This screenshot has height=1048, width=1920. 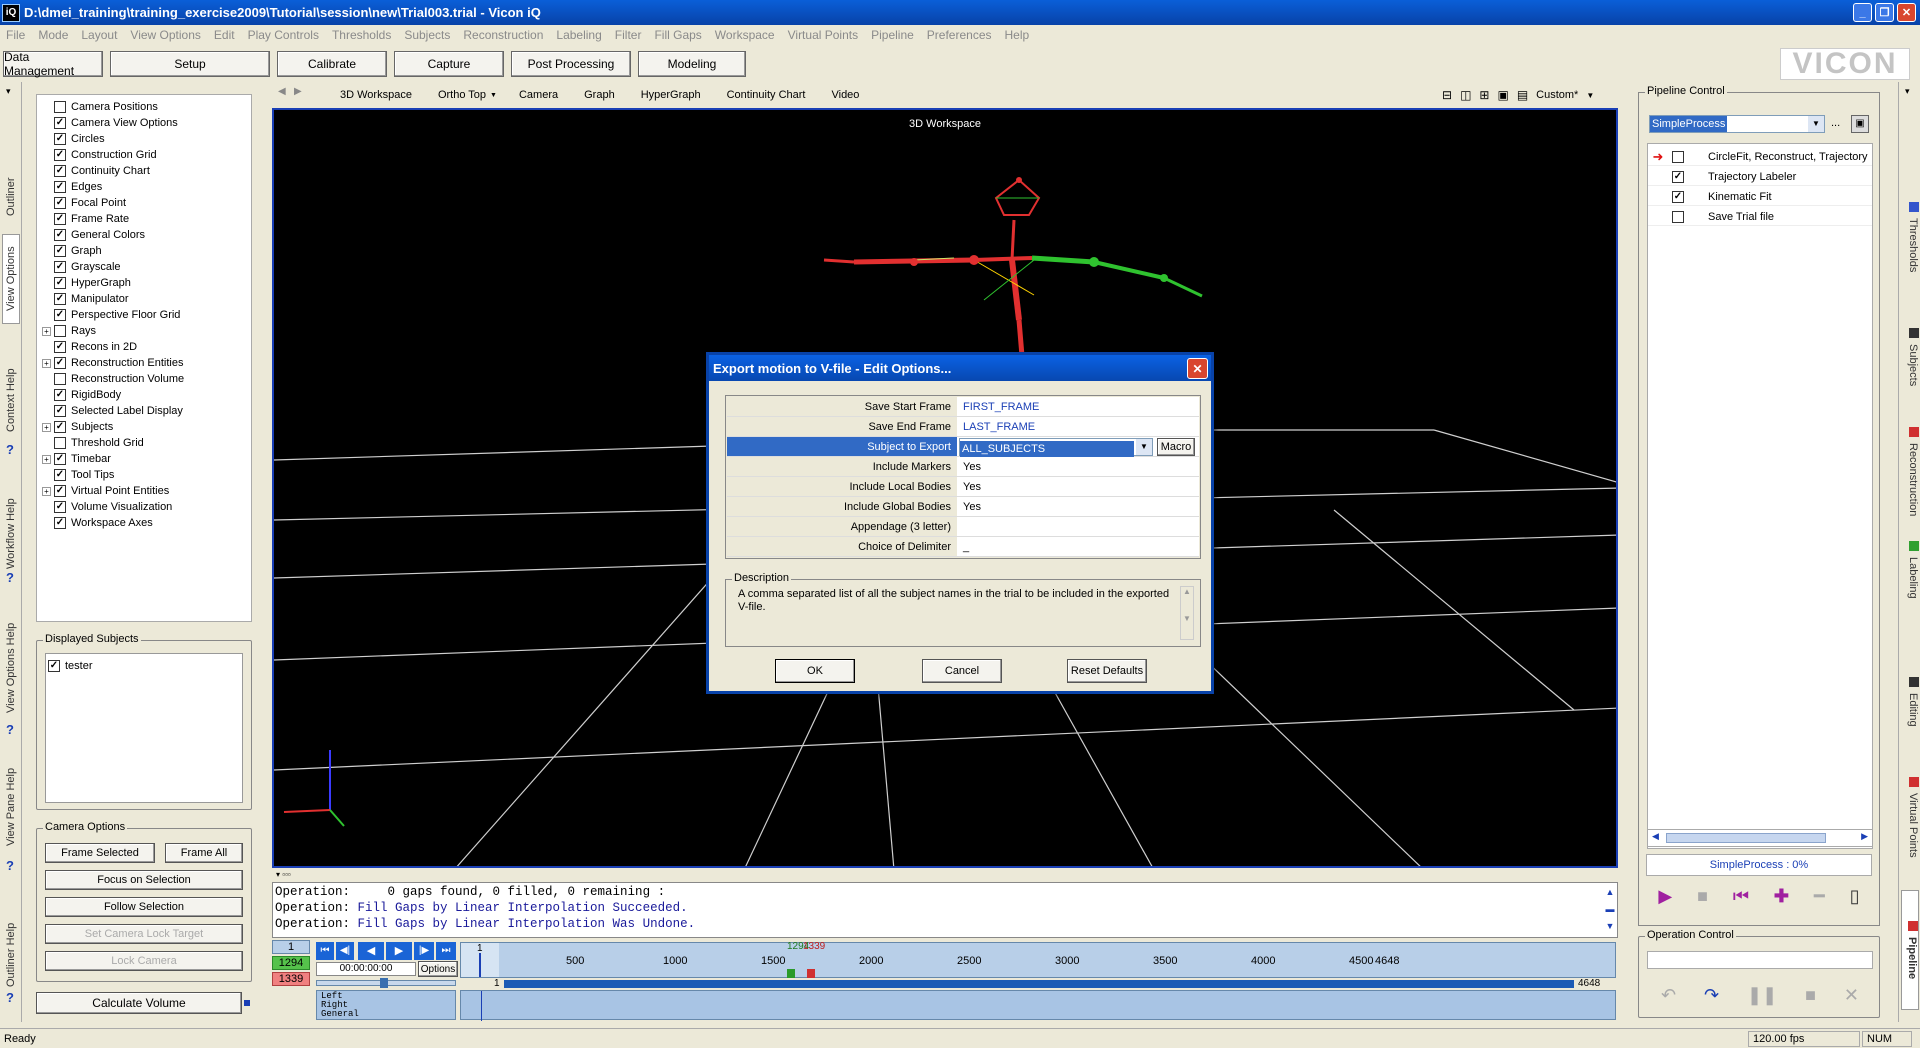 I want to click on end-marker, so click(x=811, y=973).